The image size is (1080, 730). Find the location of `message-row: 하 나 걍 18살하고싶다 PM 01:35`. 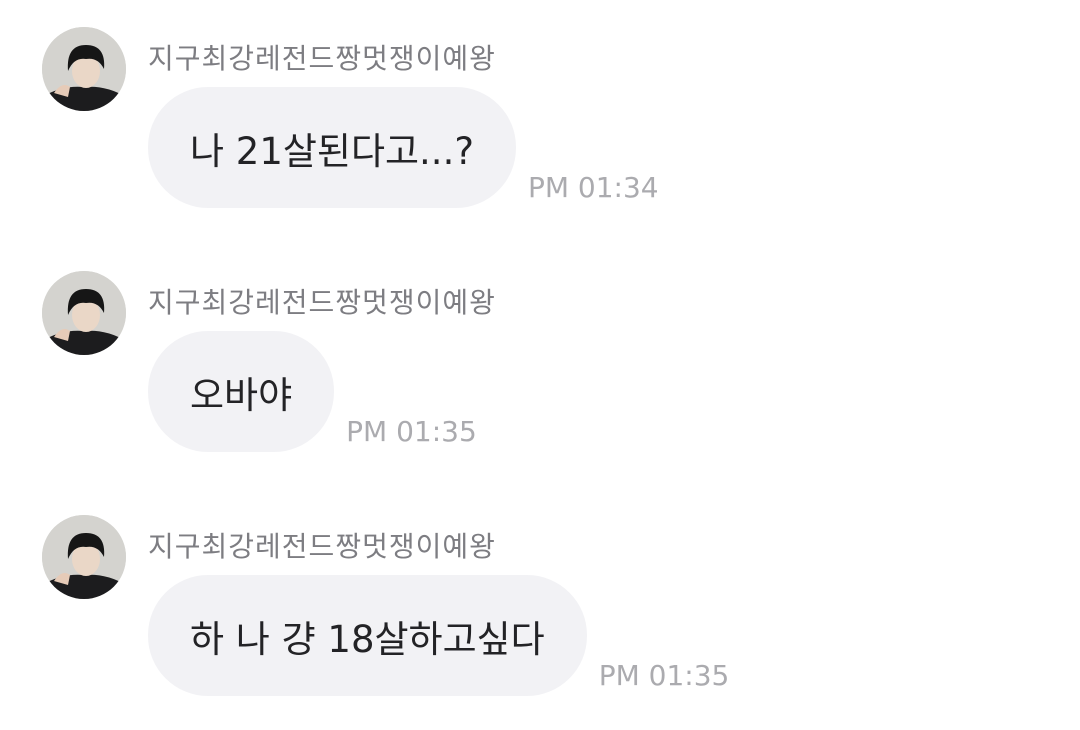

message-row: 하 나 걍 18살하고싶다 PM 01:35 is located at coordinates (438, 635).